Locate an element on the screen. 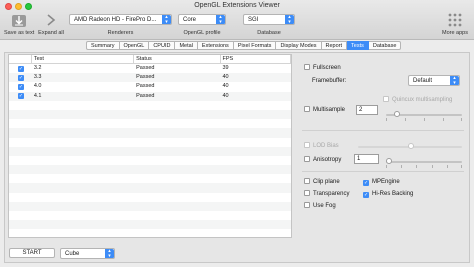 Image resolution: width=474 pixels, height=267 pixels. tab-display-modes: Display Modes is located at coordinates (299, 45).